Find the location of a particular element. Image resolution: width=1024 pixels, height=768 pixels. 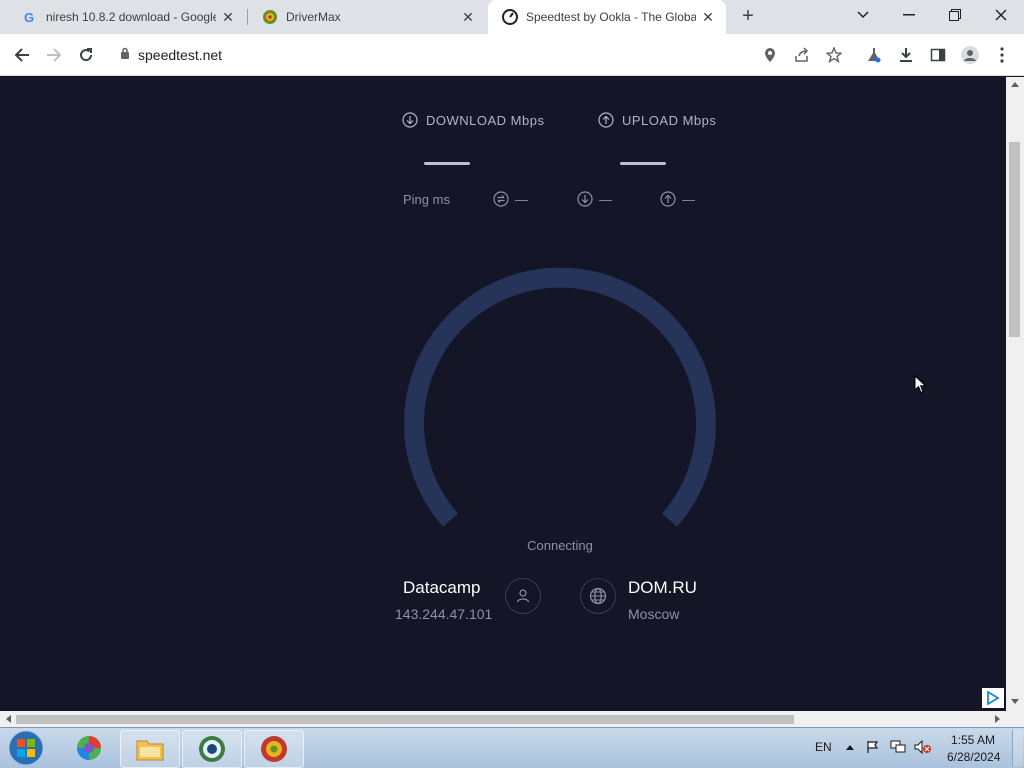

drivermax-icon is located at coordinates (270, 17).